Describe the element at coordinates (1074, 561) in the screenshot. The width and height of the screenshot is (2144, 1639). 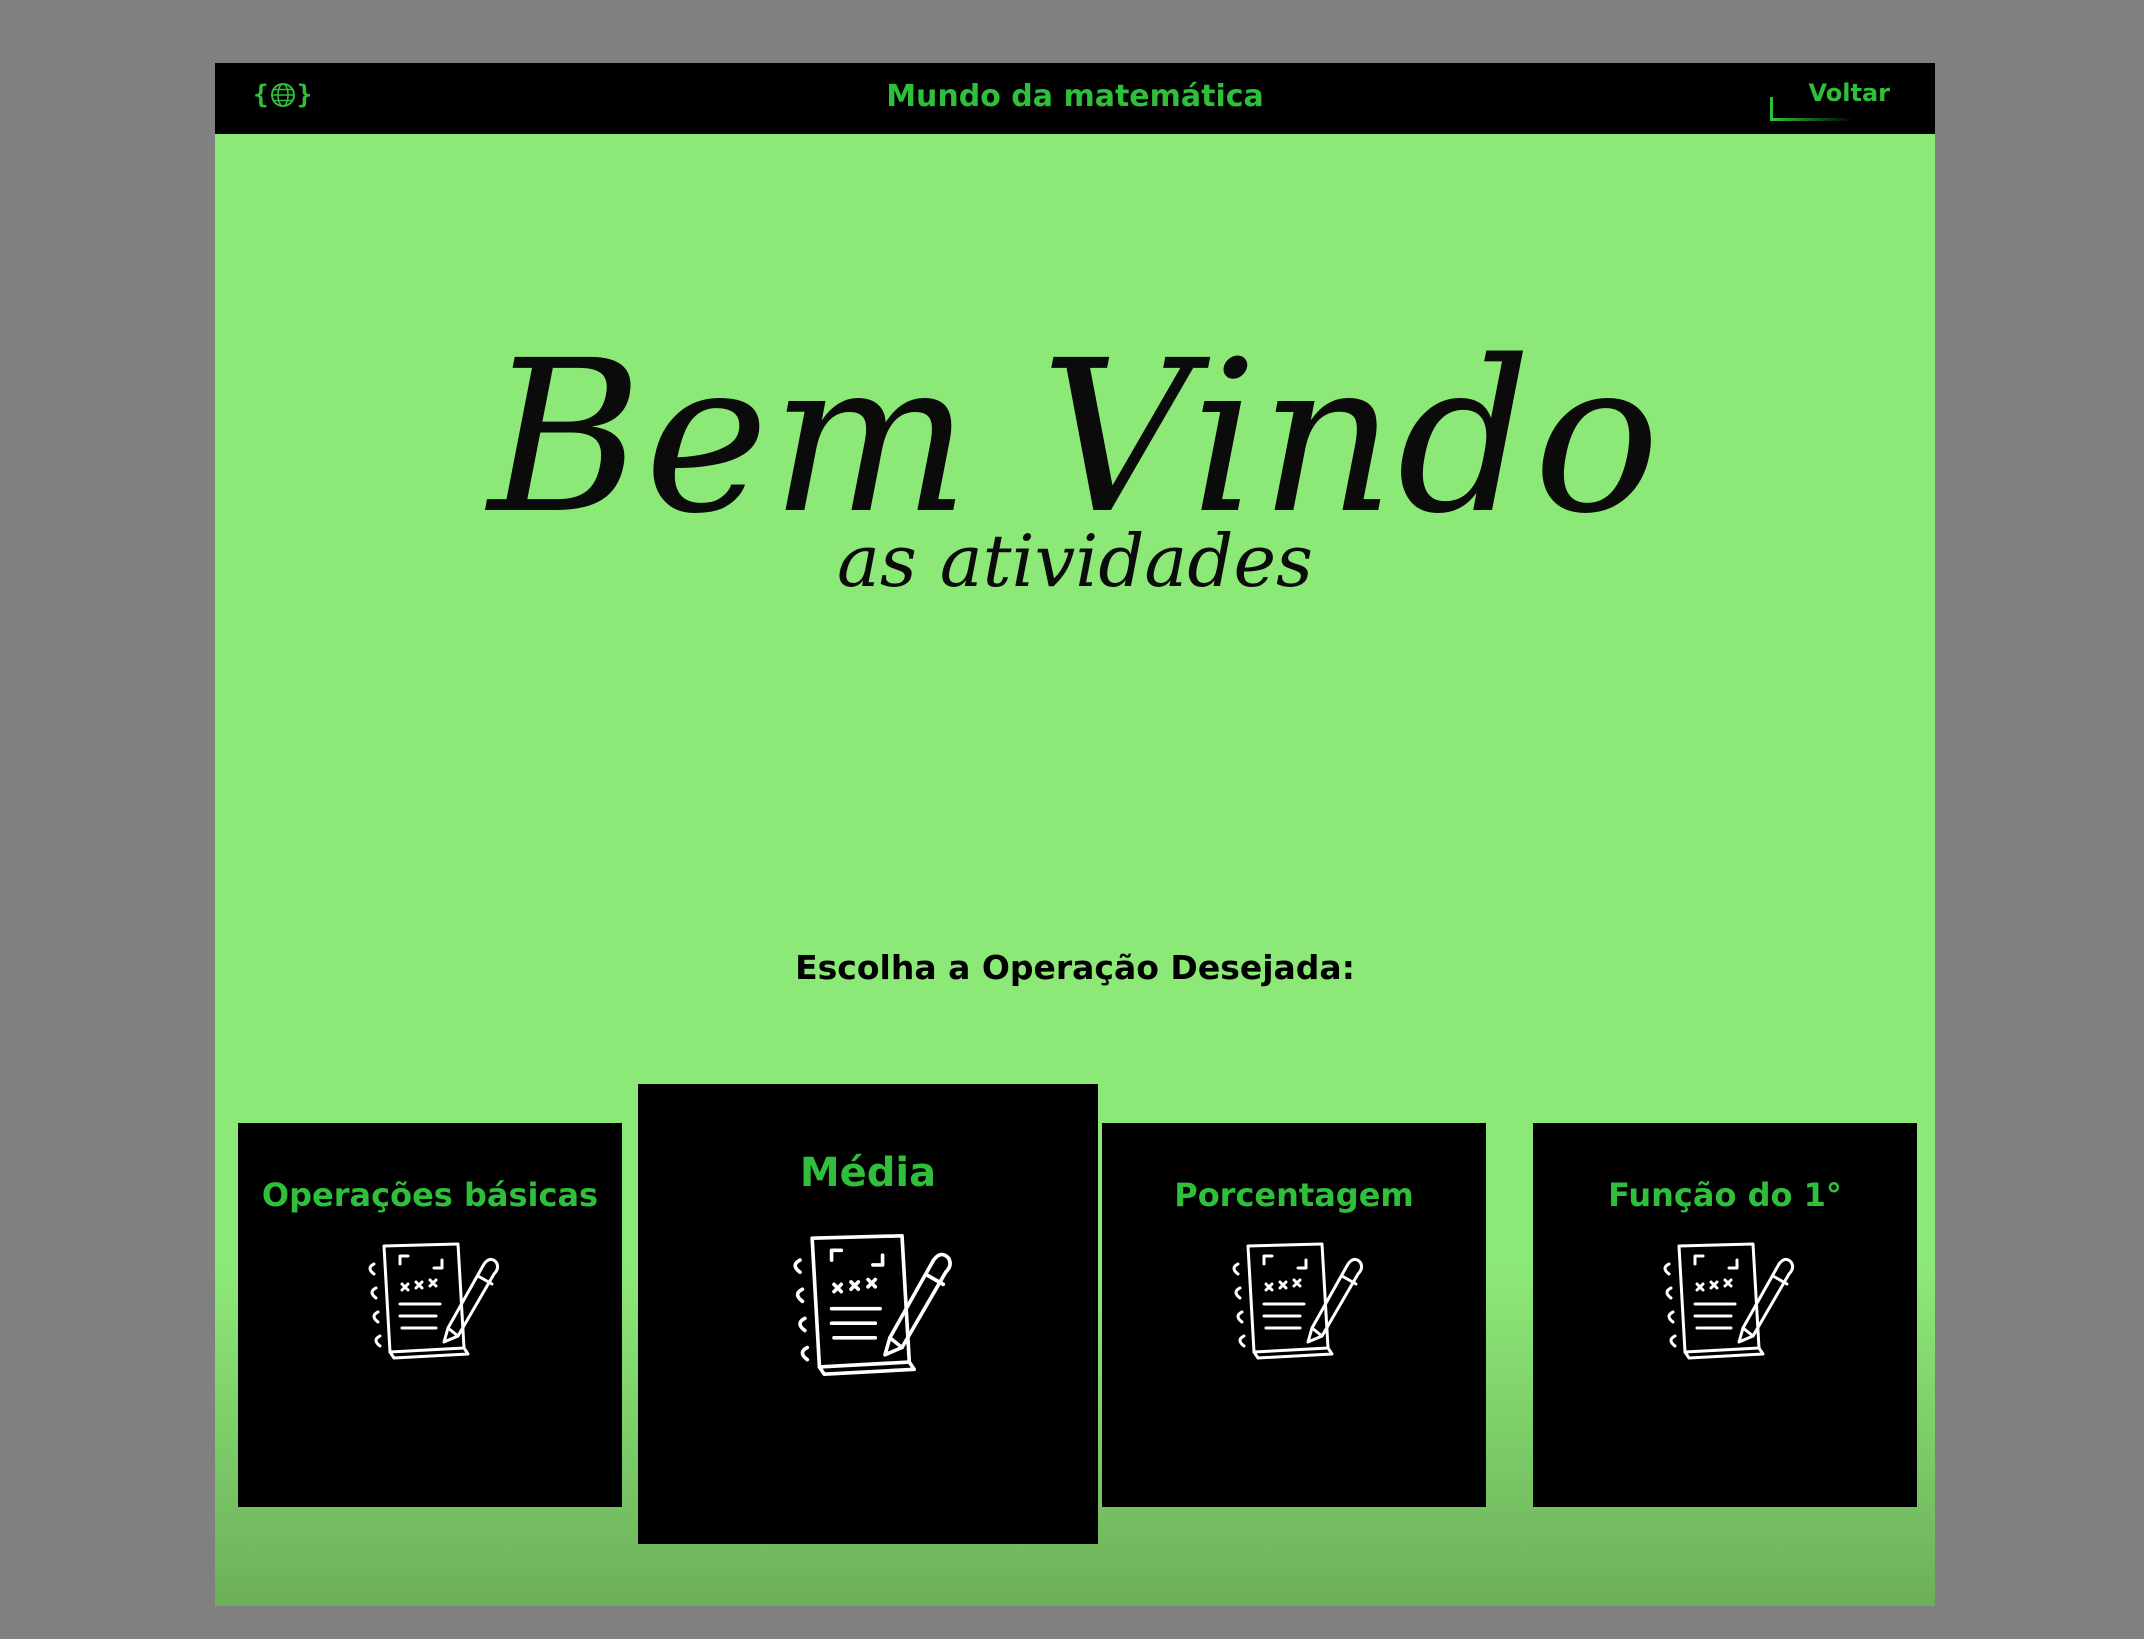
I see `welcome-subtitle: as atividades` at that location.